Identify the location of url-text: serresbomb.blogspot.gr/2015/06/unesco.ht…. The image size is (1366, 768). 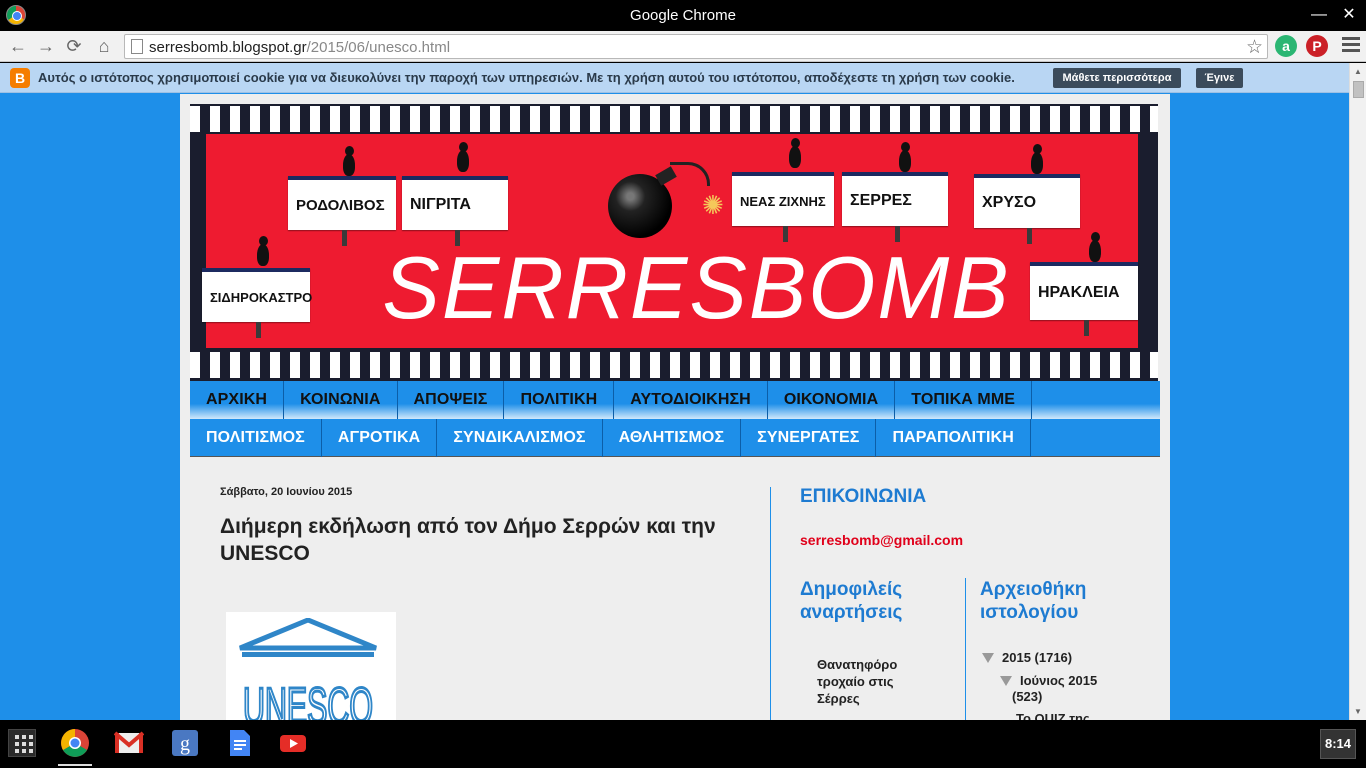
(299, 47).